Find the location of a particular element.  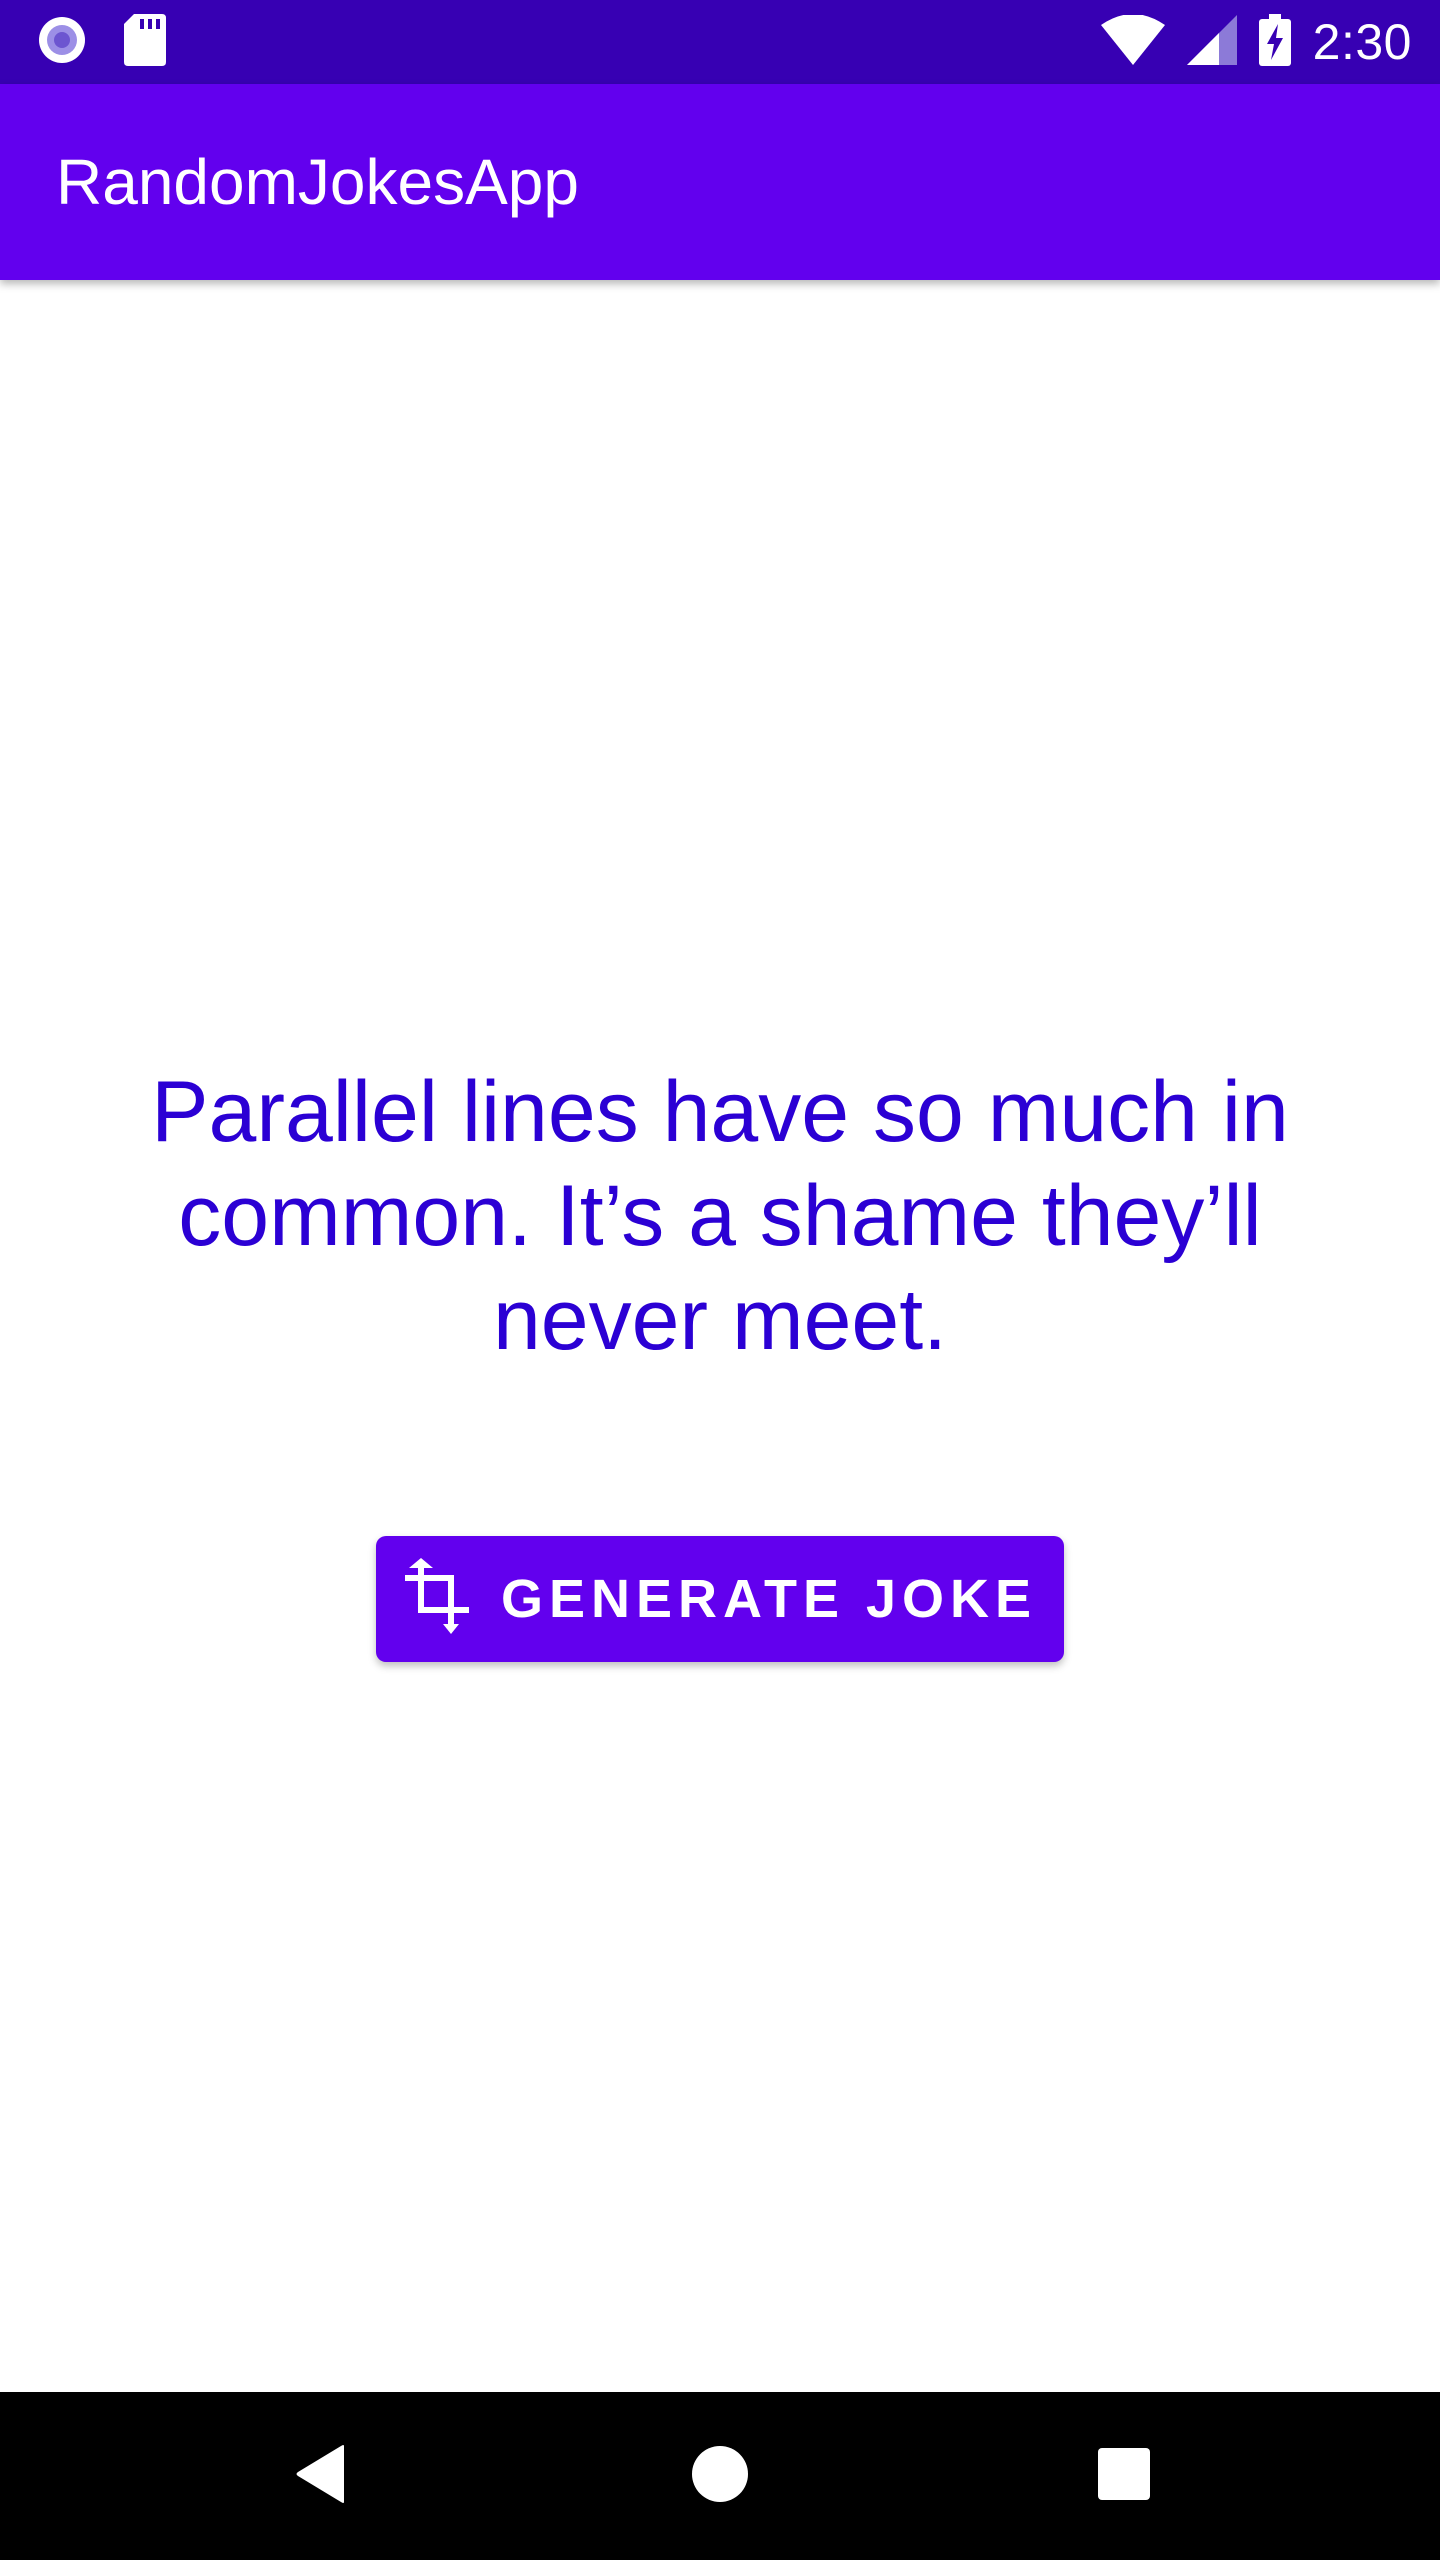

sd-card-icon is located at coordinates (145, 42).